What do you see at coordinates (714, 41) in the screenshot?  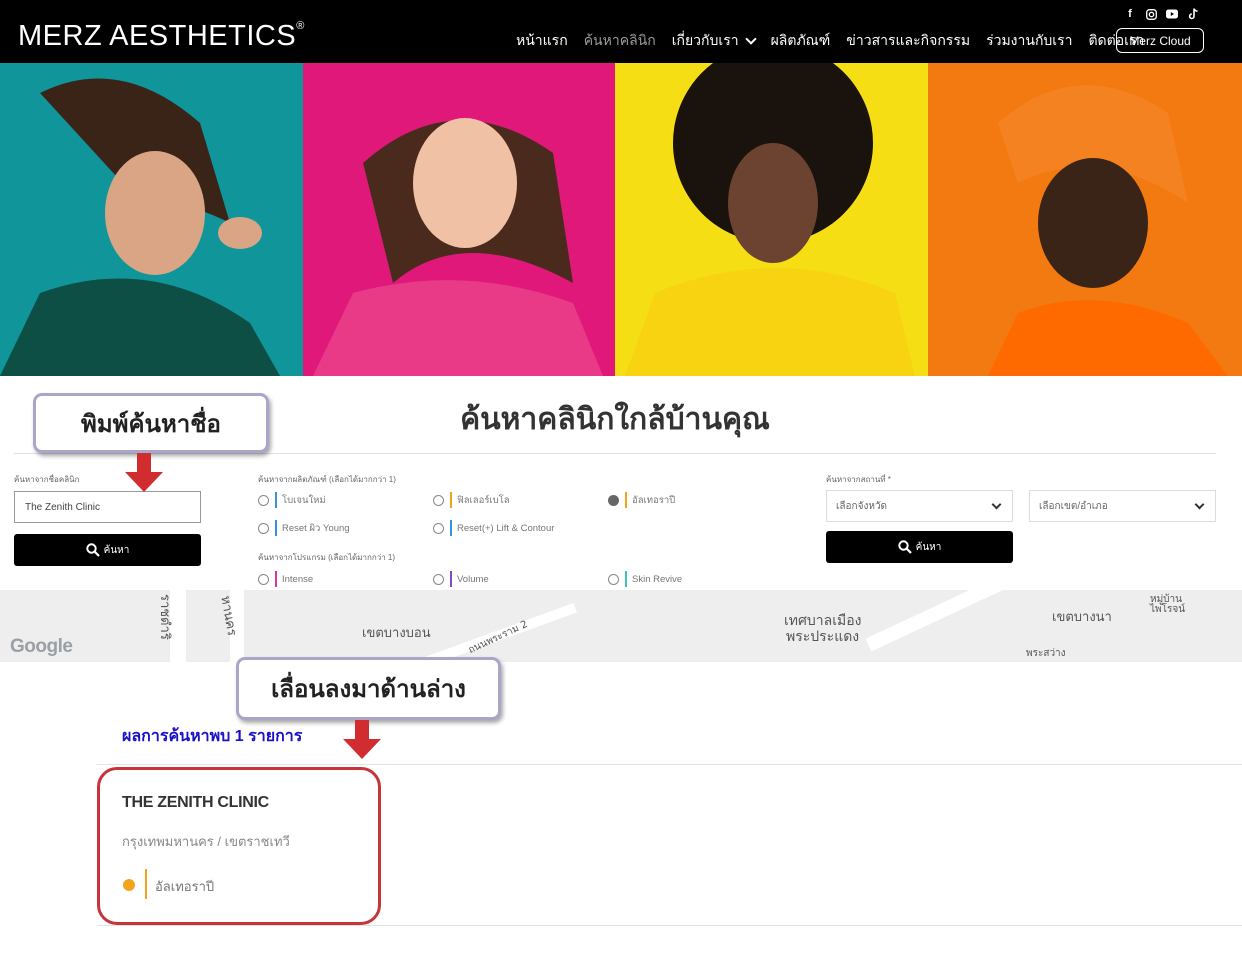 I see `nav-about: เกี่ยวกับเรา` at bounding box center [714, 41].